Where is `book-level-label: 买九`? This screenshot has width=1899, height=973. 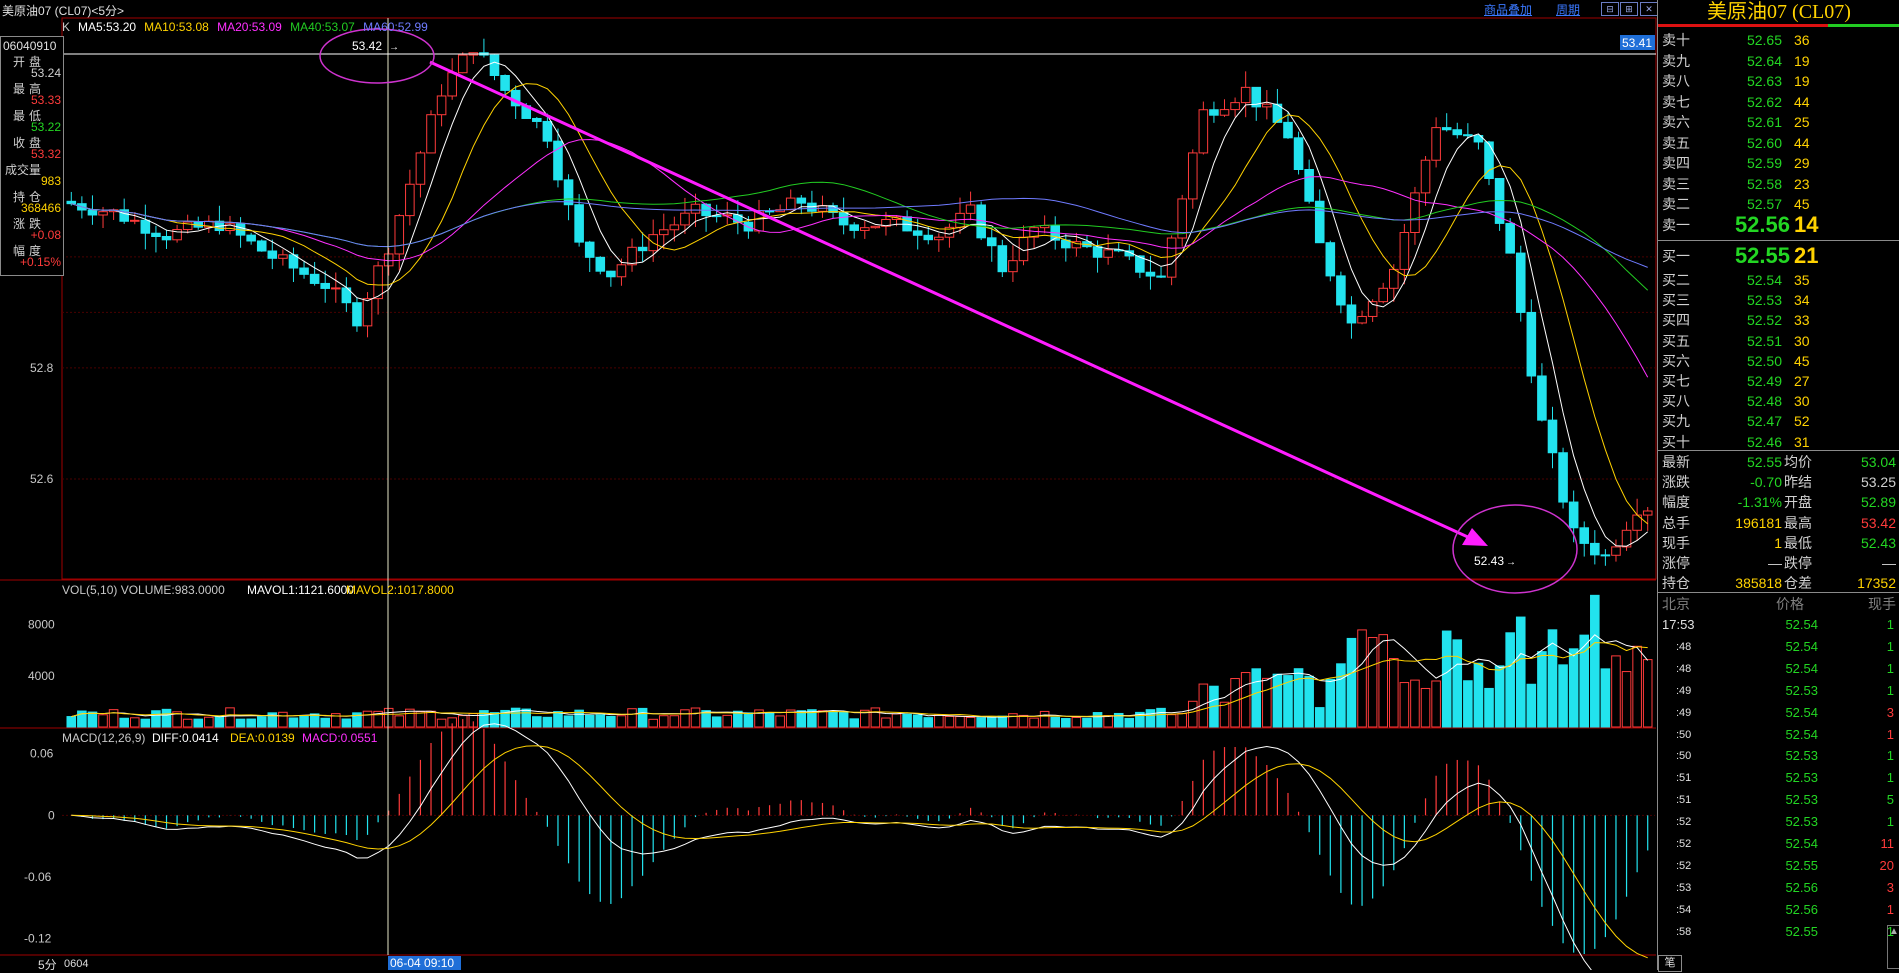
book-level-label: 买九 is located at coordinates (1676, 421).